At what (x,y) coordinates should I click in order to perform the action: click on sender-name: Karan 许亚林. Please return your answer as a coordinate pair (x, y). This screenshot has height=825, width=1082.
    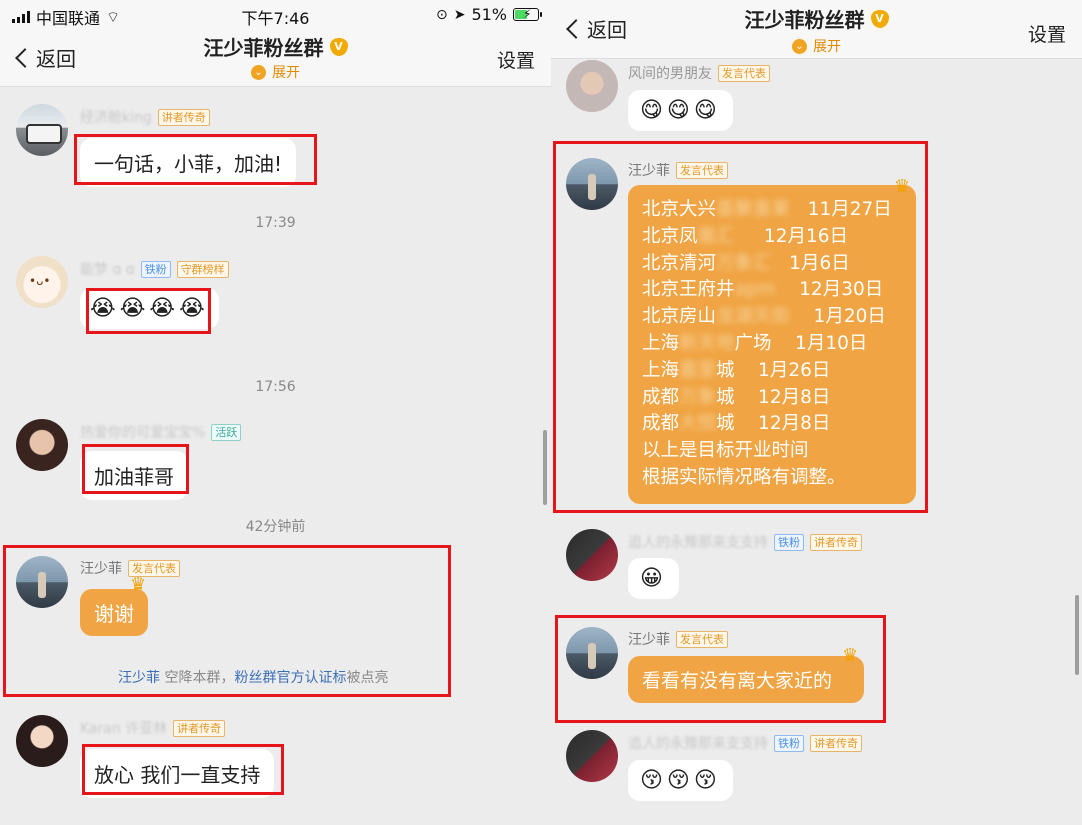
    Looking at the image, I should click on (123, 728).